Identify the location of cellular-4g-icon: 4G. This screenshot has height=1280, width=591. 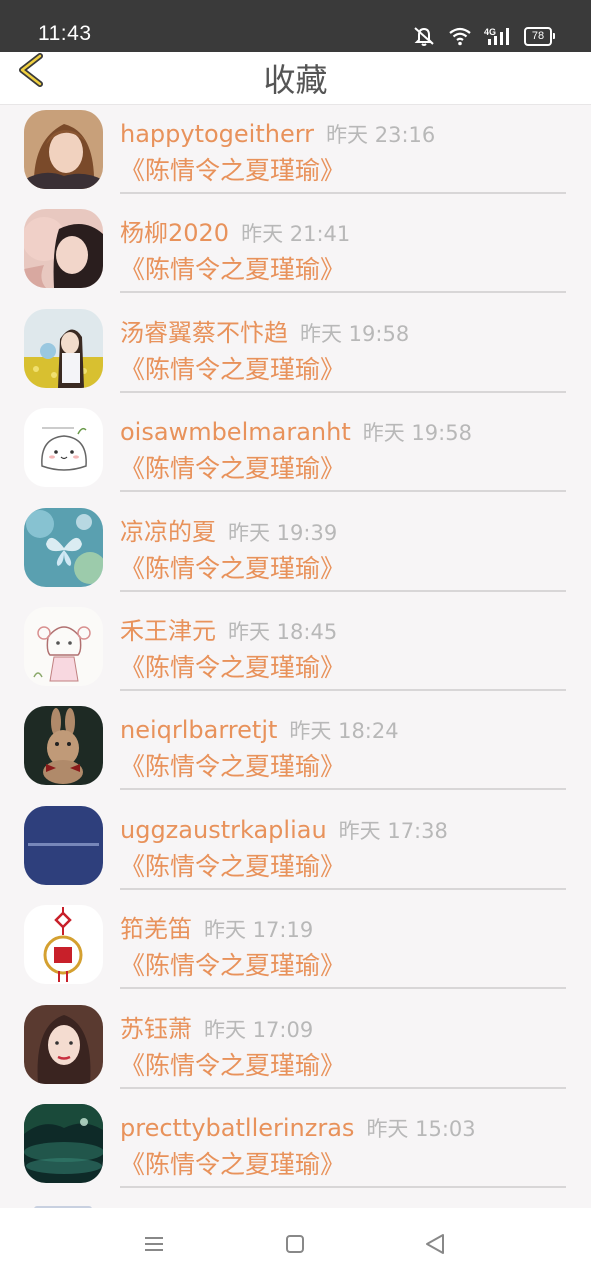
(496, 36).